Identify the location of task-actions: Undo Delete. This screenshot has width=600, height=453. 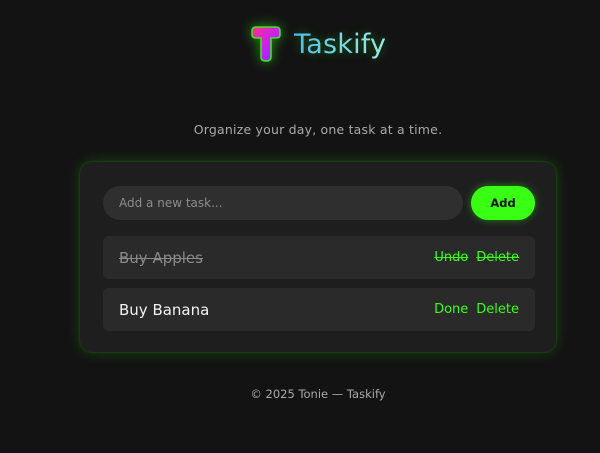
(476, 257).